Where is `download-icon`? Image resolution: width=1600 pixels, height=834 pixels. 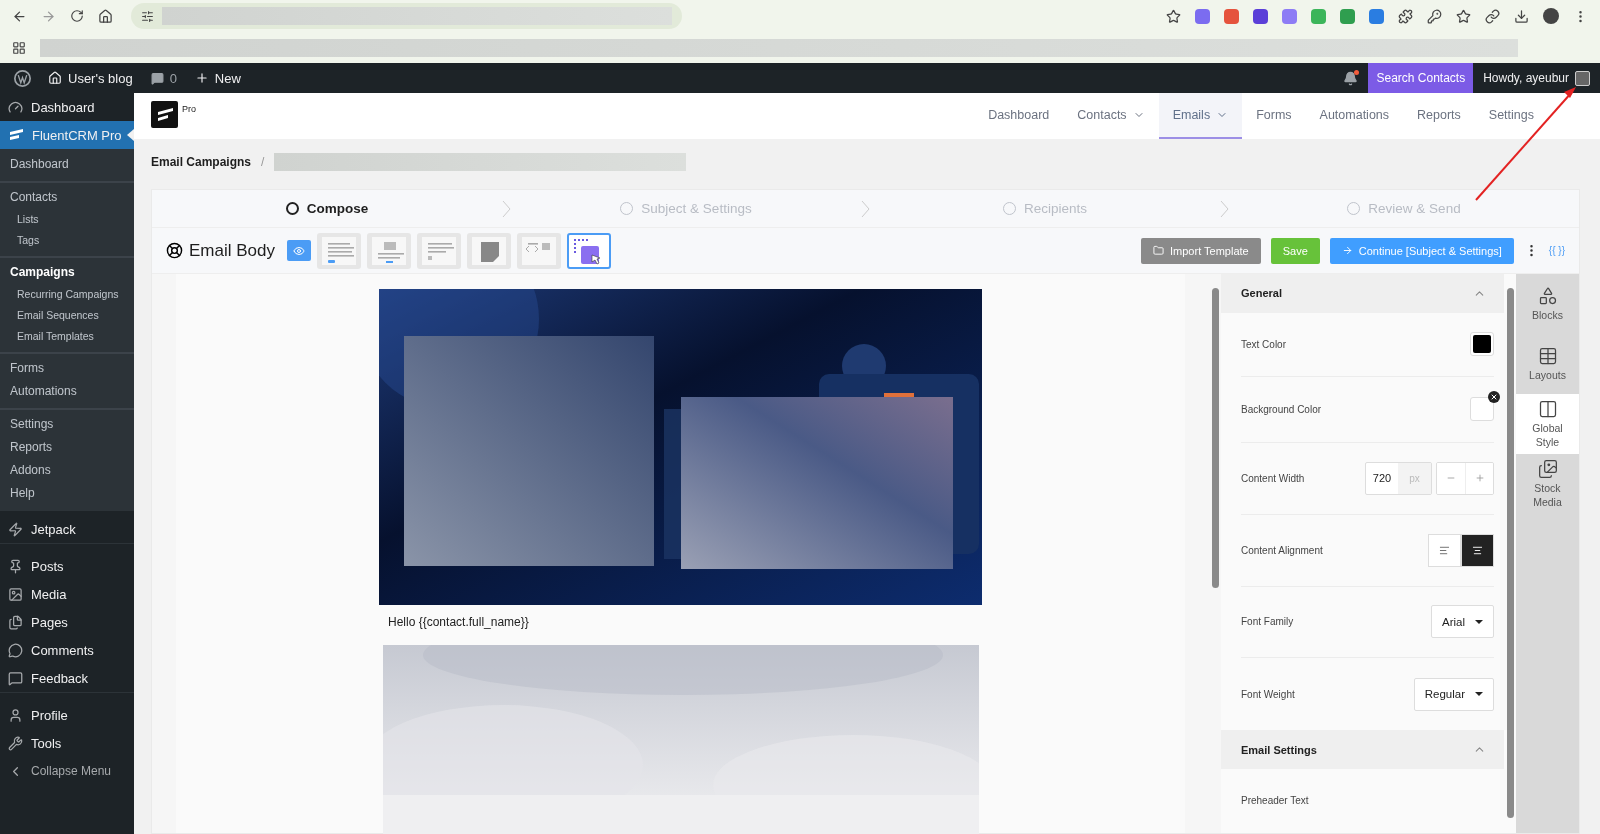
download-icon is located at coordinates (1521, 16).